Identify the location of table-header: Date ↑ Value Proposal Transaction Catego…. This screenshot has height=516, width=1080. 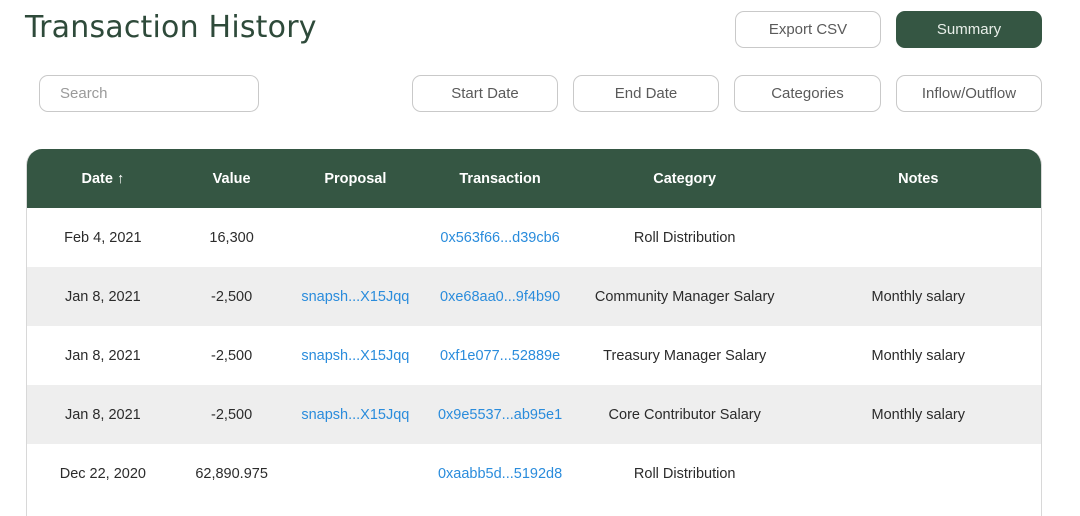
(534, 178).